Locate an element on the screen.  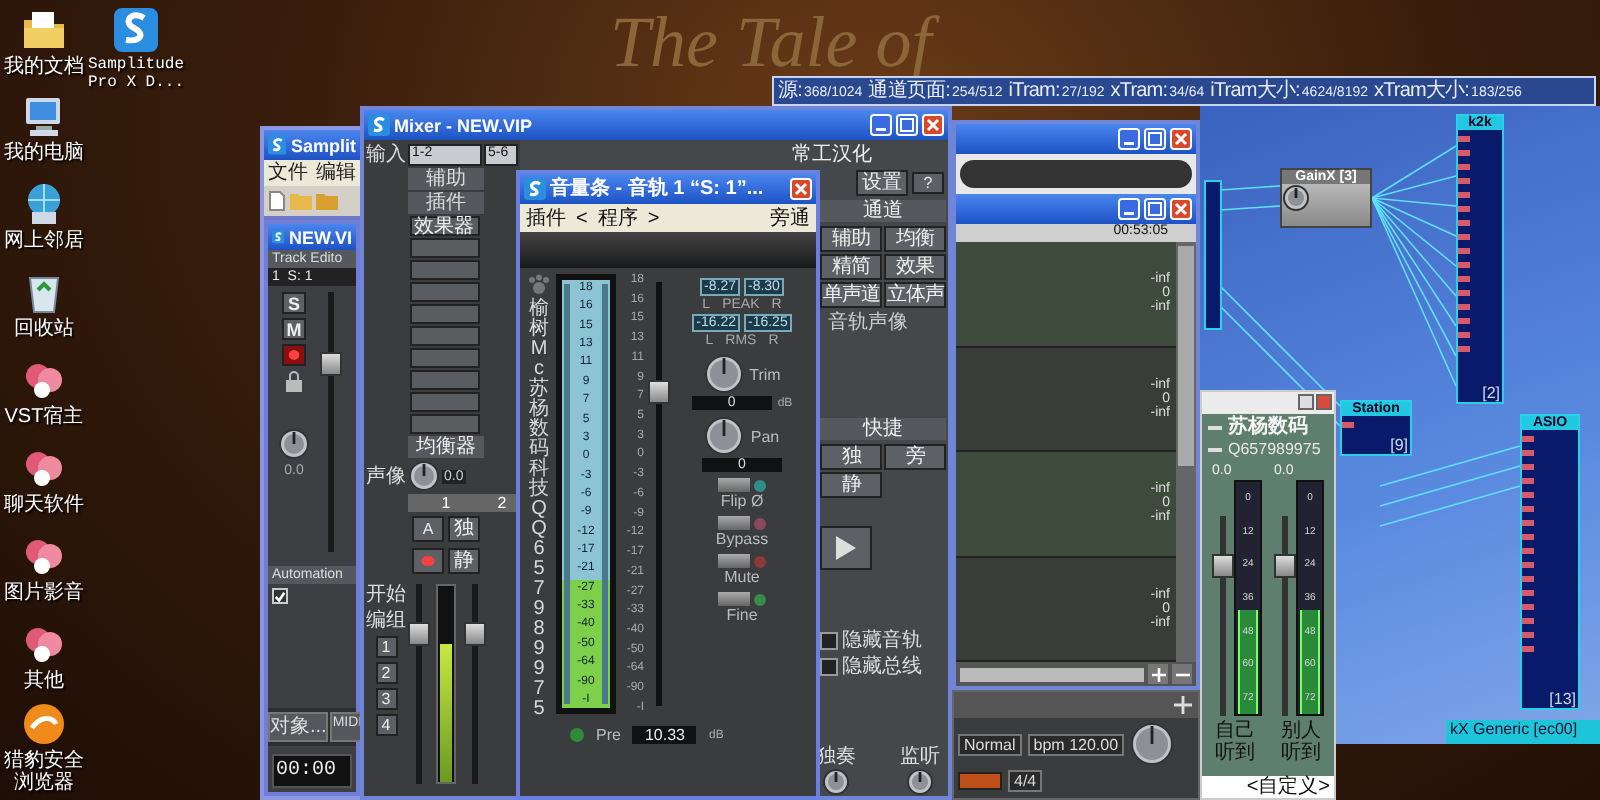
time-signature-dropdown: 4/4 is located at coordinates (1025, 781).